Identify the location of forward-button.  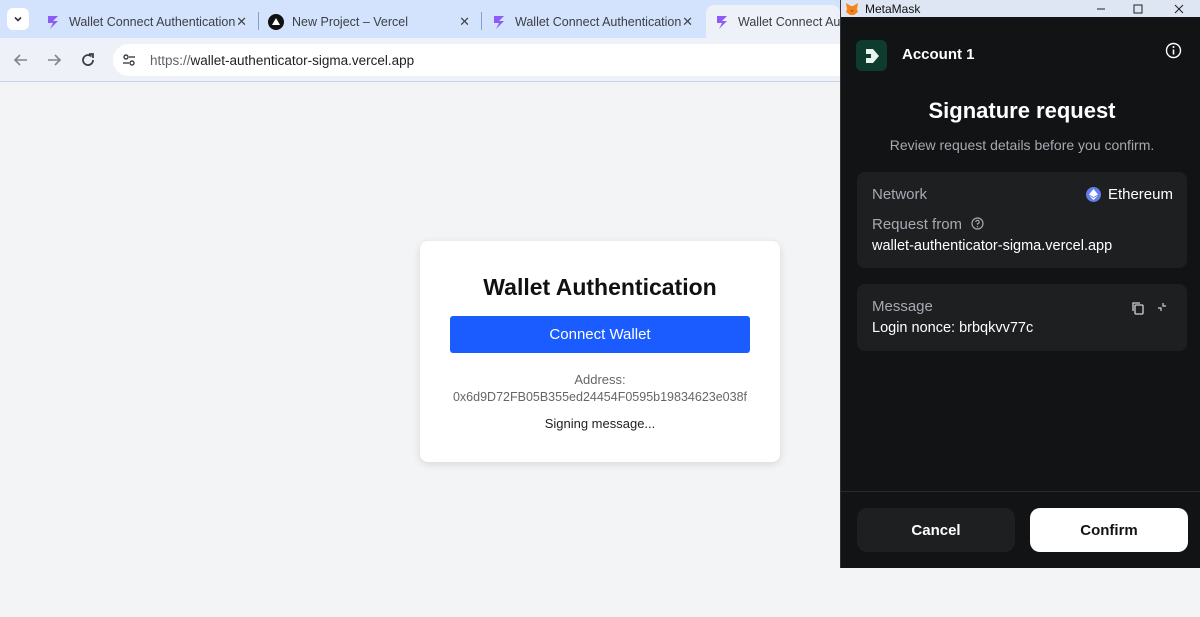
(54, 60).